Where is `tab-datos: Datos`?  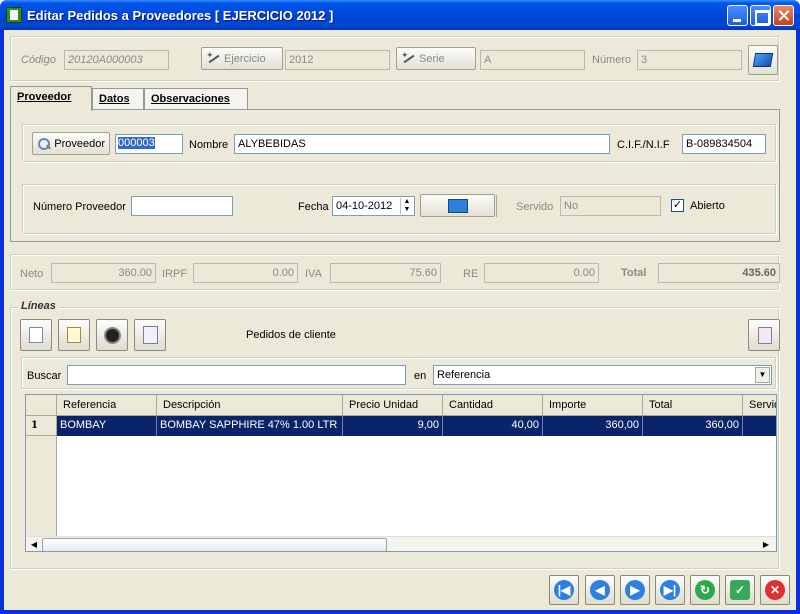
tab-datos: Datos is located at coordinates (118, 98).